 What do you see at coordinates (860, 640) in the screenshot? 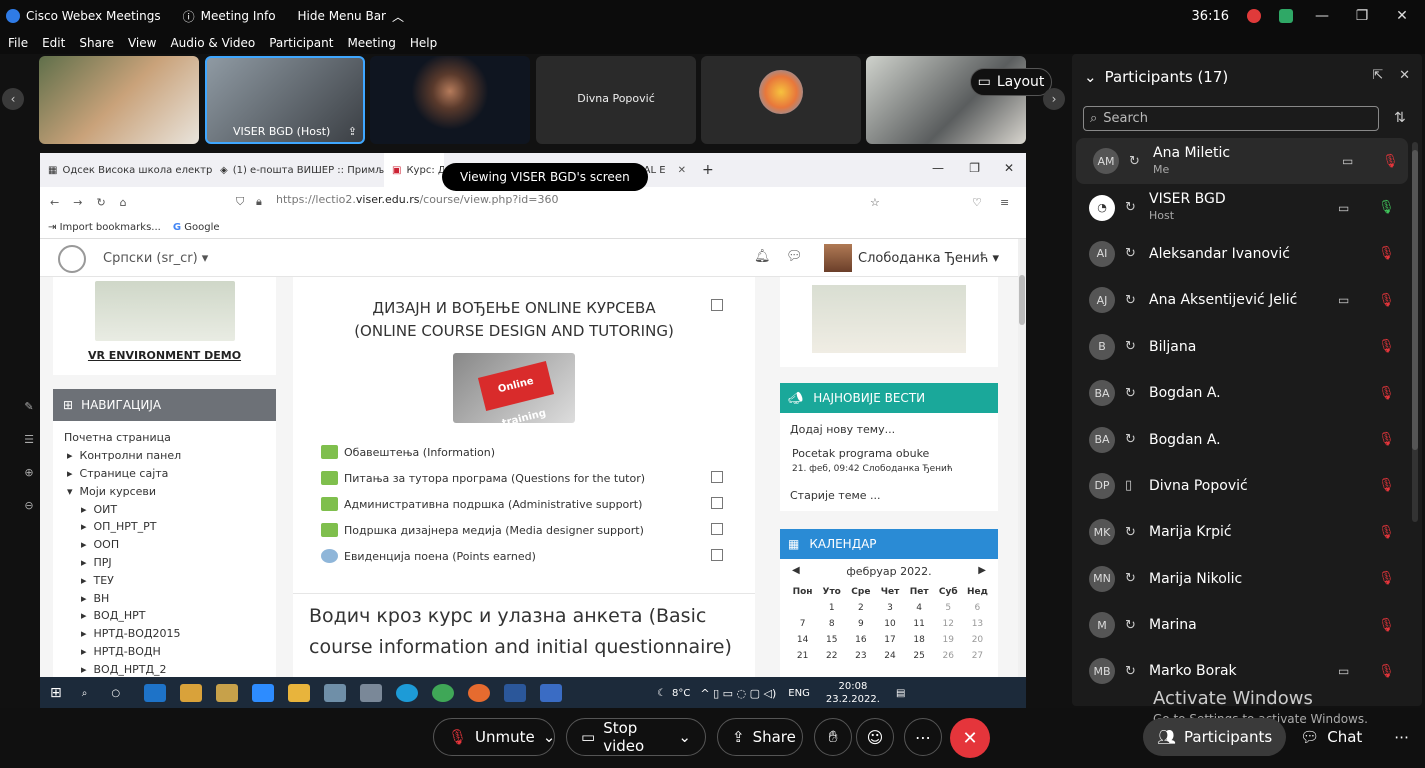
I see `calendar-day: 16` at bounding box center [860, 640].